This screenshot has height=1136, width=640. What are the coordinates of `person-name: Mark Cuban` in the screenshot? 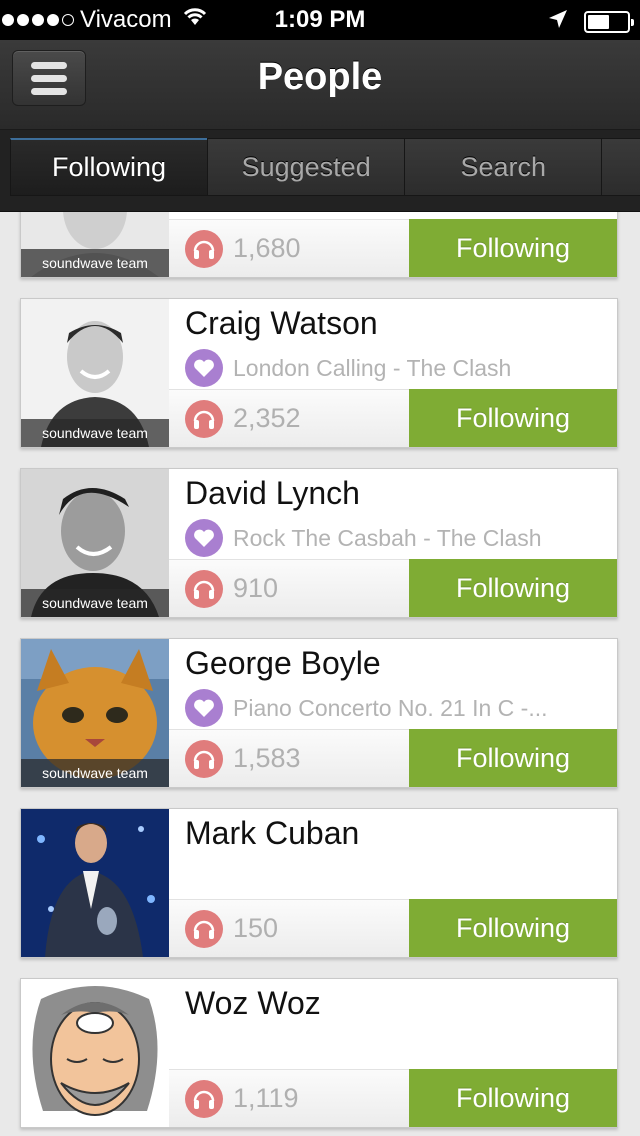 It's located at (272, 833).